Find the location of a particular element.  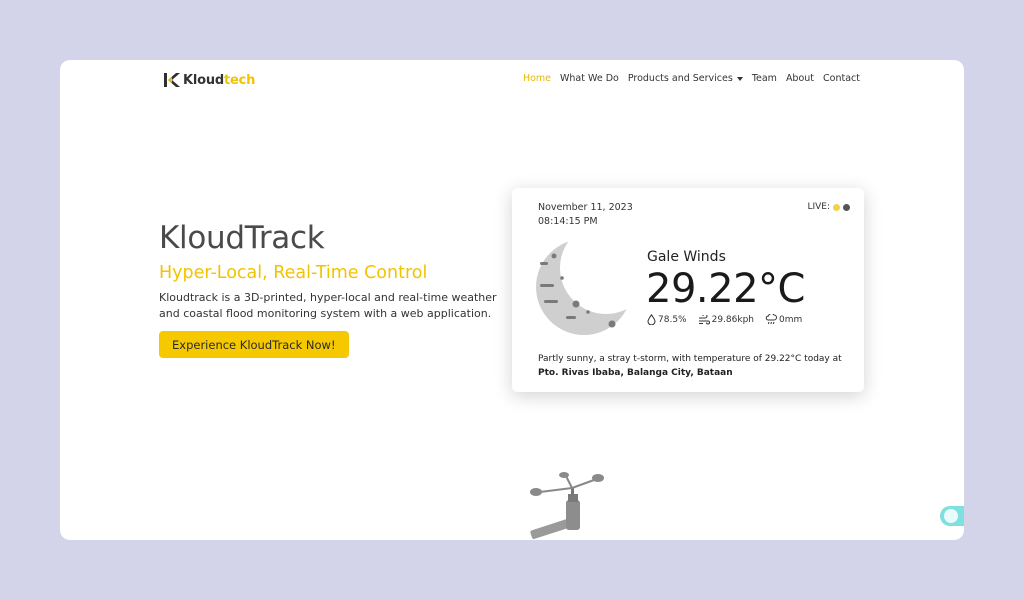

rain-icon is located at coordinates (771, 319).